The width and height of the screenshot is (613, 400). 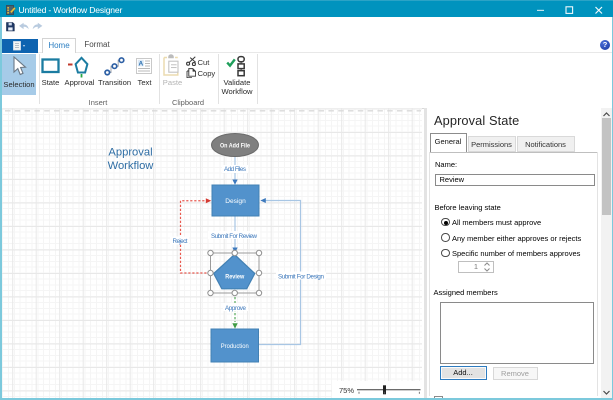 I want to click on svg-text: Review, so click(x=234, y=277).